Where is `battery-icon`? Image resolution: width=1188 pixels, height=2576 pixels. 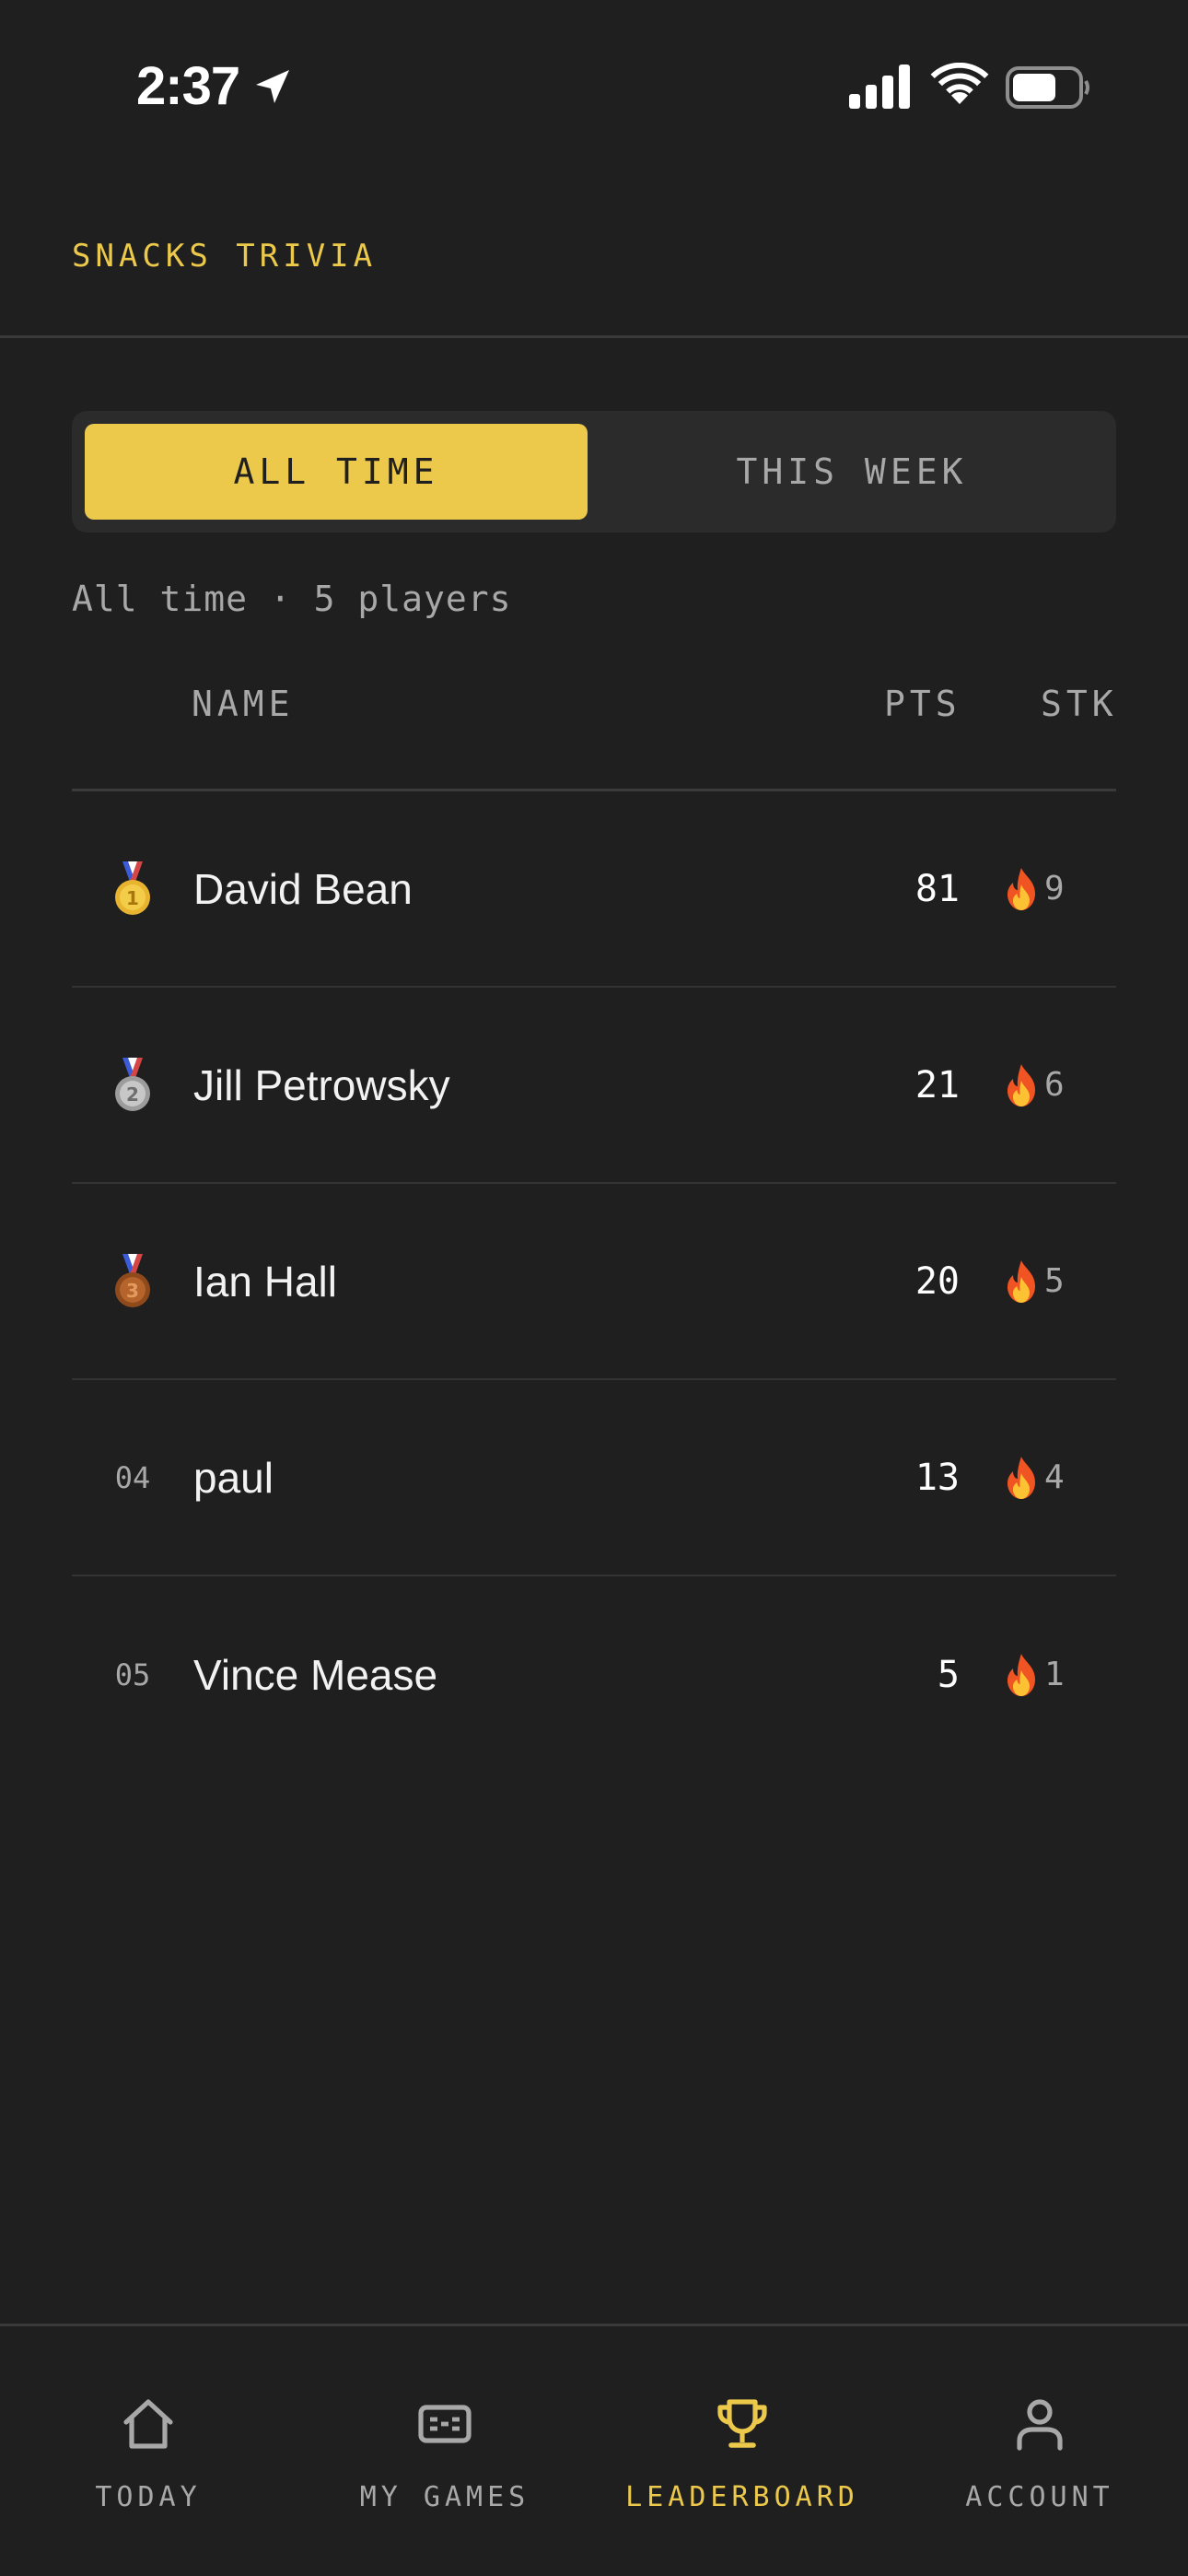 battery-icon is located at coordinates (1047, 87).